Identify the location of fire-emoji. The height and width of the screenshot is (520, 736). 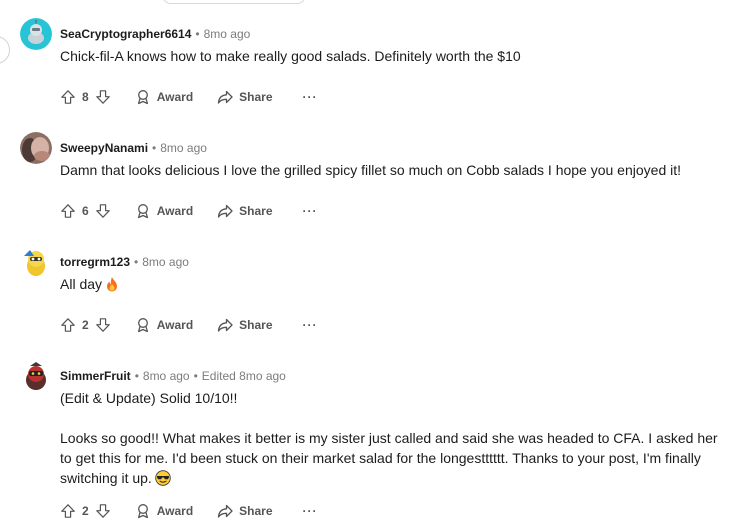
(112, 284).